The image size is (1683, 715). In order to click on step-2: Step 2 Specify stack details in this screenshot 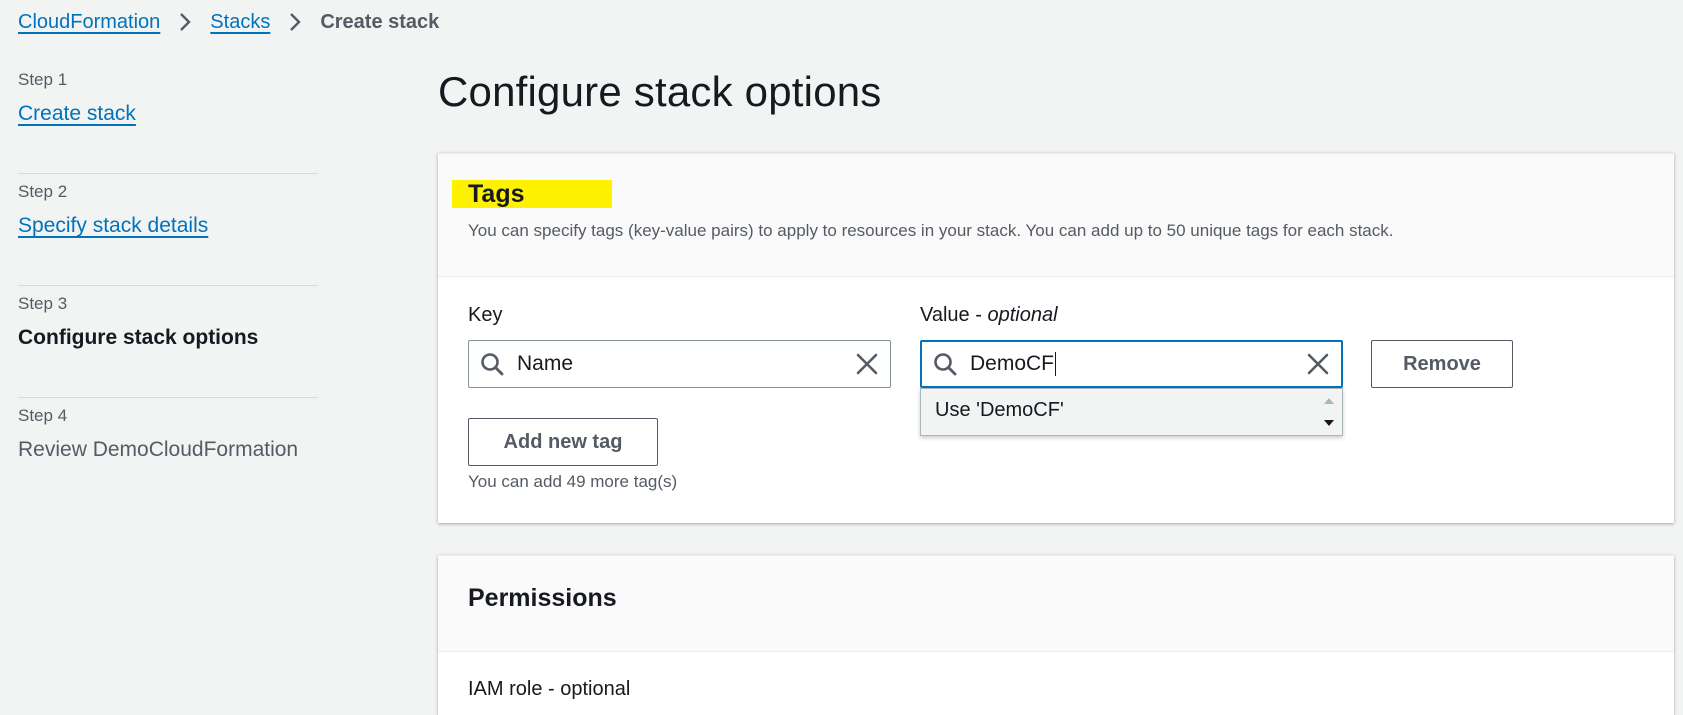, I will do `click(168, 230)`.